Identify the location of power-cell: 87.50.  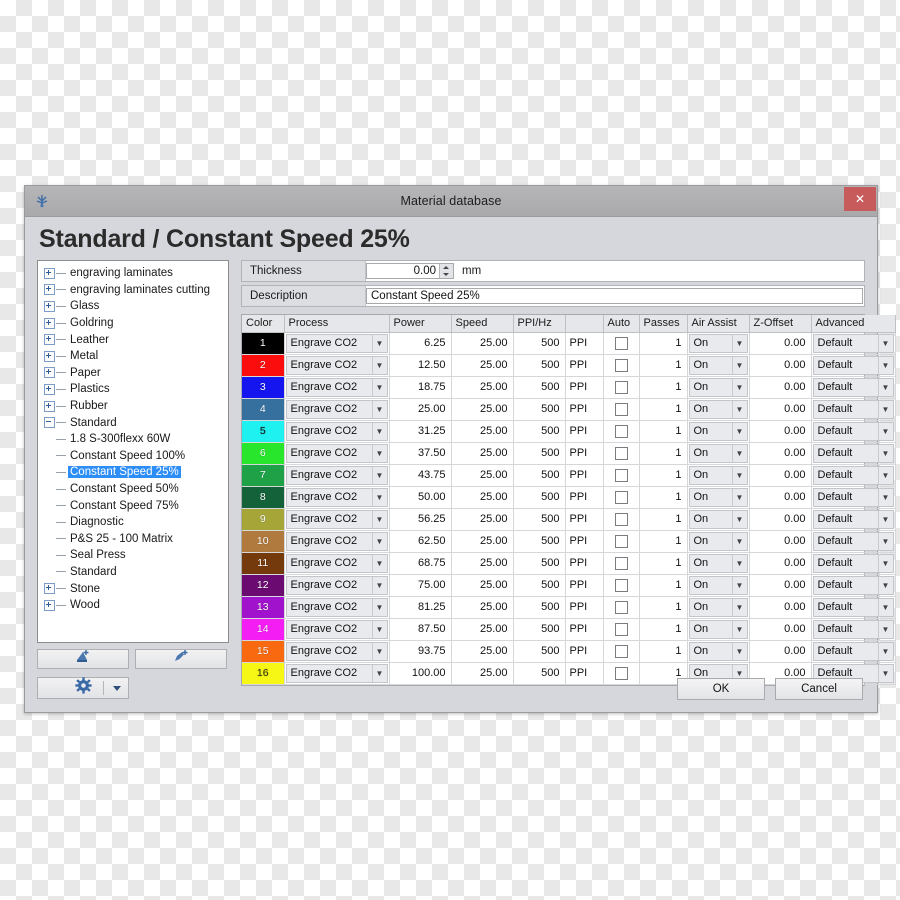
(420, 629).